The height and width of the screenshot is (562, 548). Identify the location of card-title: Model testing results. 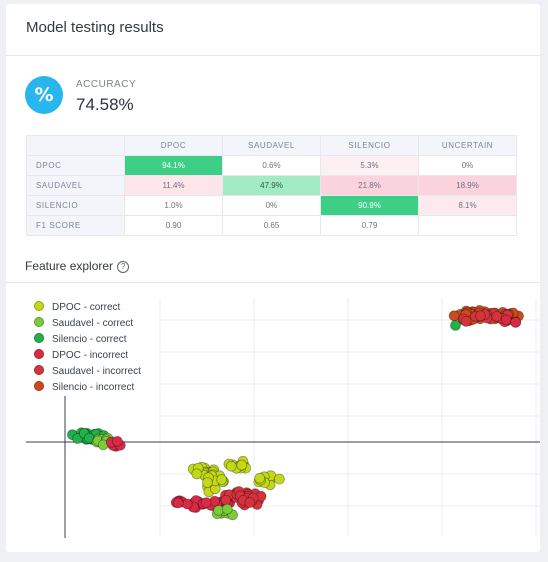
(95, 27).